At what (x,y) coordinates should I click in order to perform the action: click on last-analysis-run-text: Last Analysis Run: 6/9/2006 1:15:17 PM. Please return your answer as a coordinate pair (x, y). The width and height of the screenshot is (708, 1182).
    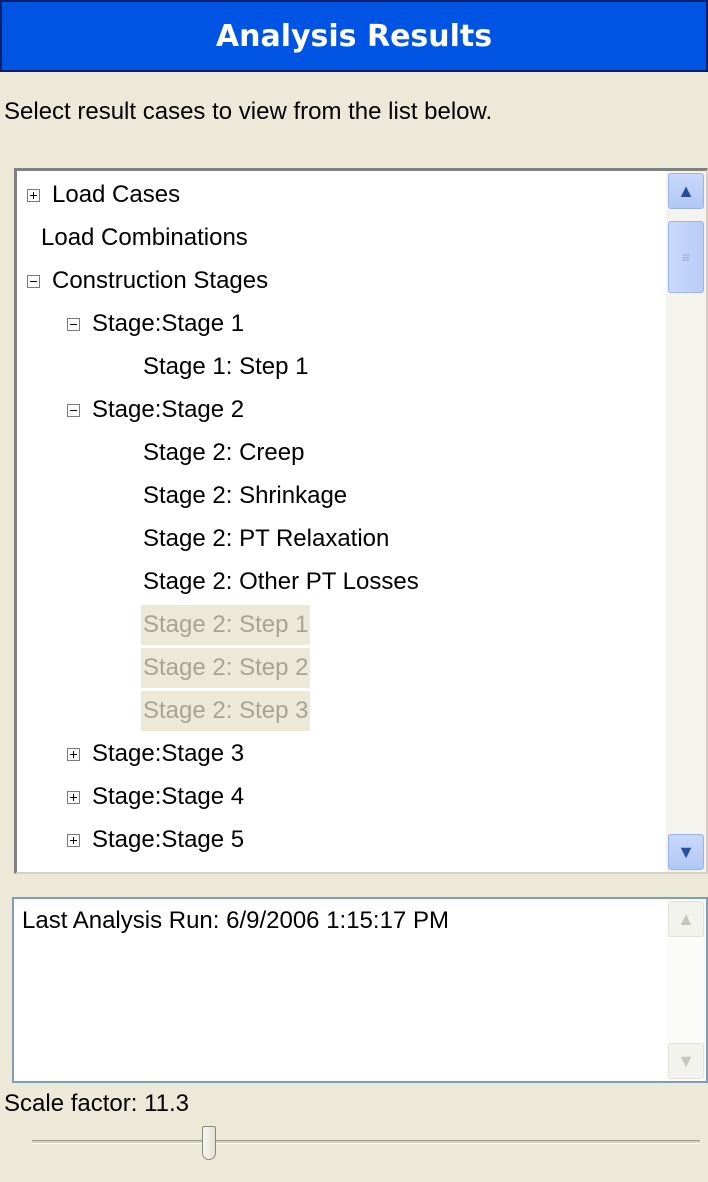
    Looking at the image, I should click on (235, 920).